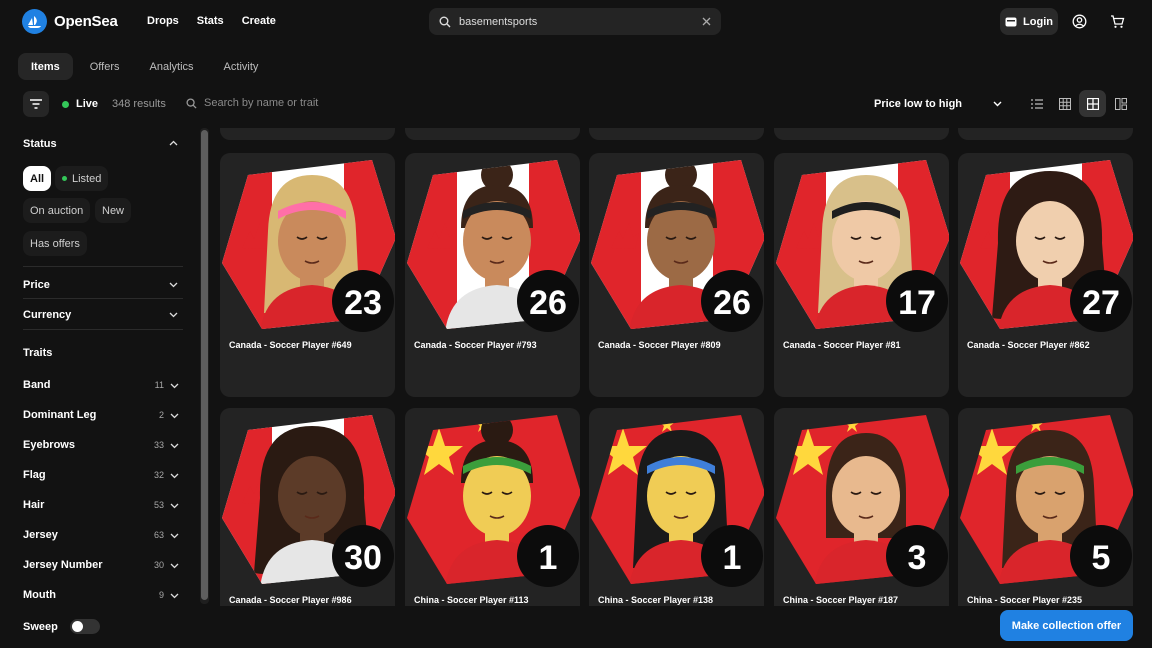 The height and width of the screenshot is (648, 1152). What do you see at coordinates (49, 445) in the screenshot?
I see `trait-name: Eyebrows` at bounding box center [49, 445].